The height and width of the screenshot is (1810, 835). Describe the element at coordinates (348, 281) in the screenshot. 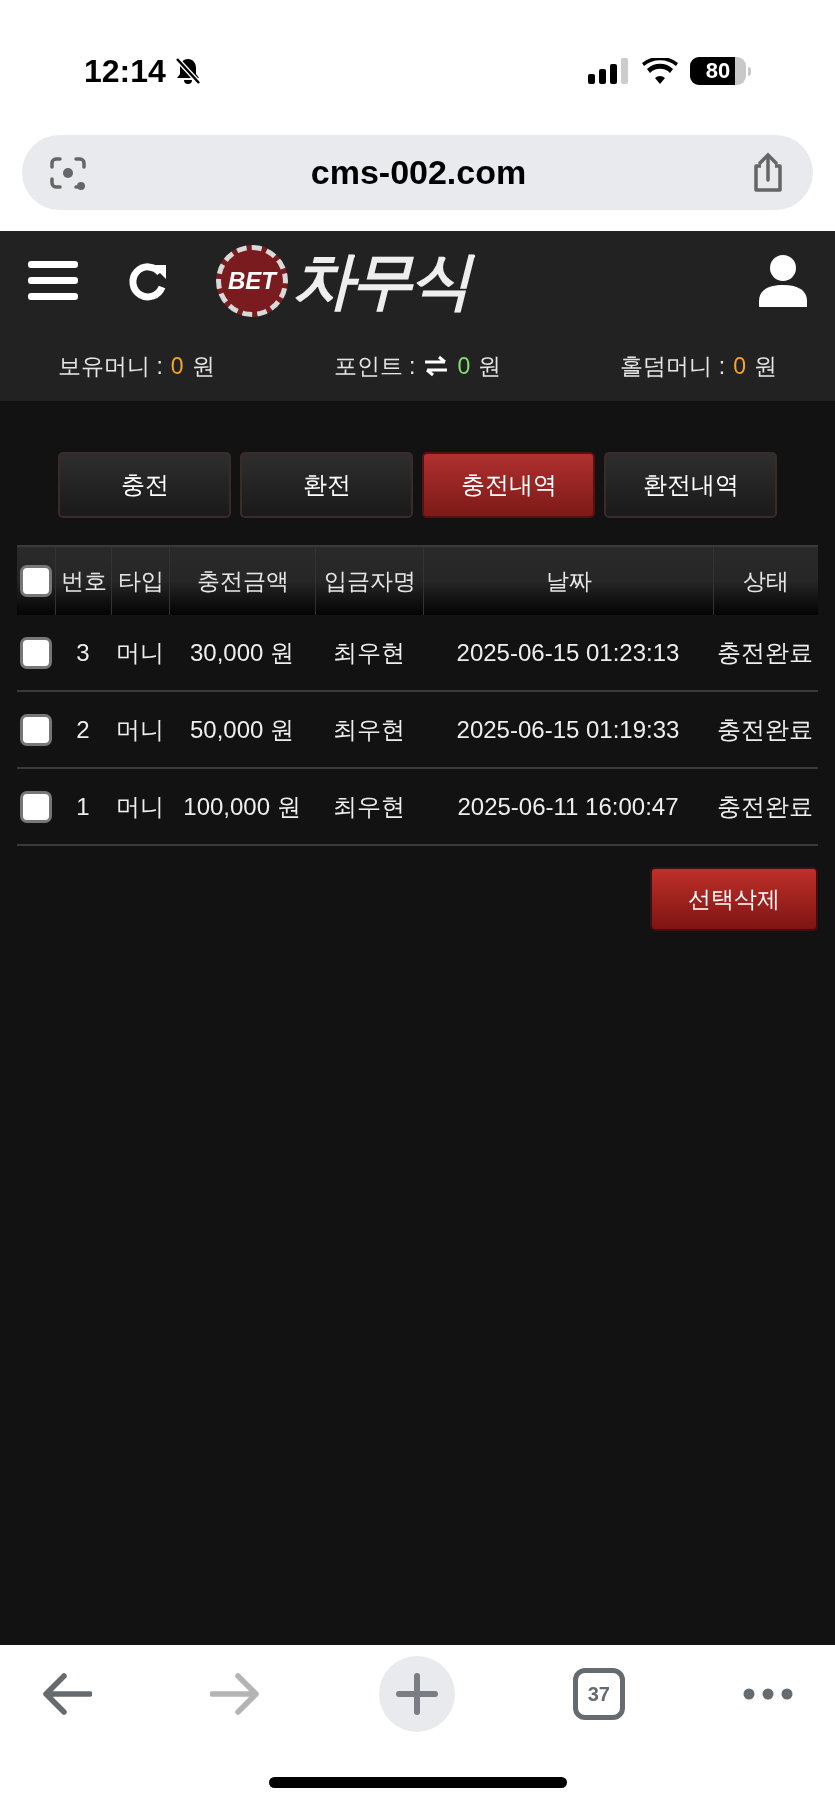

I see `site-logo: BET 차무식` at that location.